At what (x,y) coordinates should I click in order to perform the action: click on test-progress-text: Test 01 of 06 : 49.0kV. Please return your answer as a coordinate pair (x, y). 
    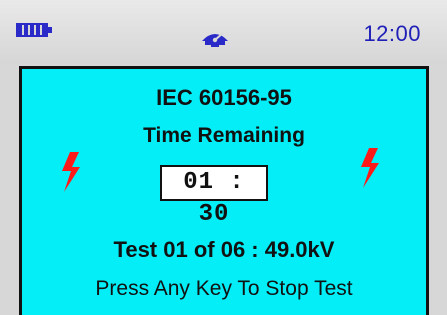
    Looking at the image, I should click on (224, 249).